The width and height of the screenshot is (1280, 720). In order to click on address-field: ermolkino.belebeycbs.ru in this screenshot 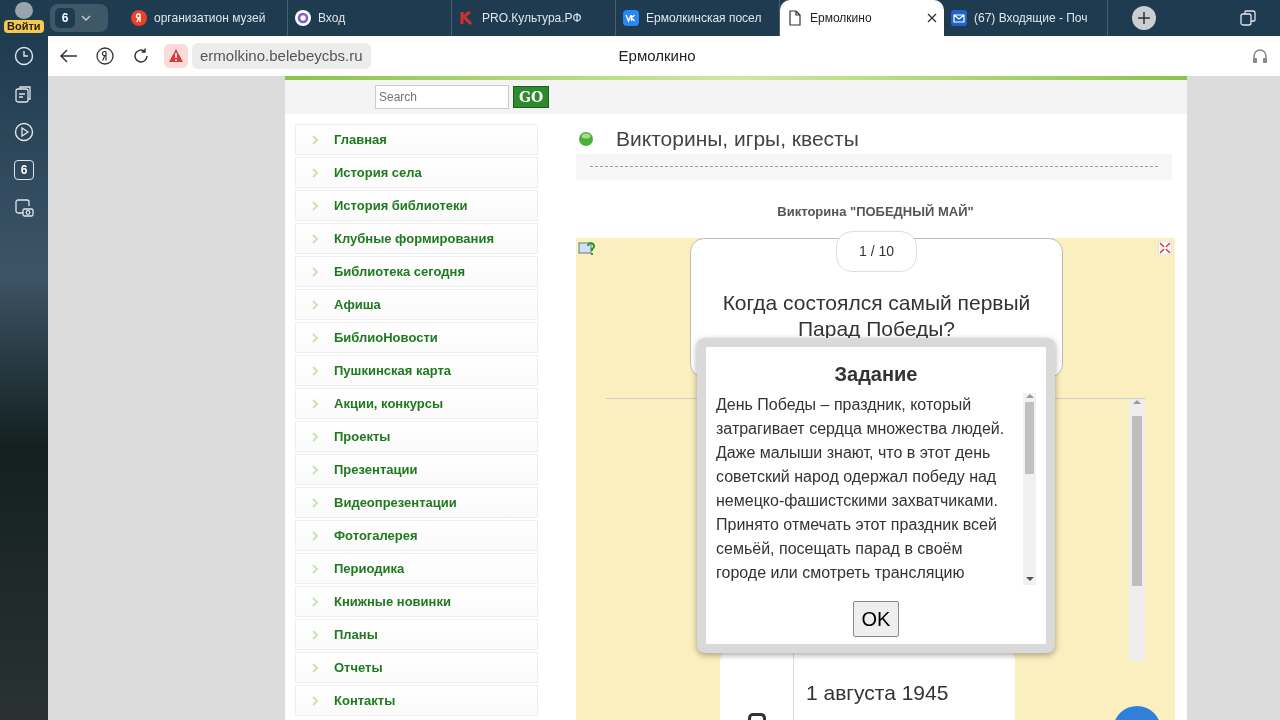, I will do `click(281, 56)`.